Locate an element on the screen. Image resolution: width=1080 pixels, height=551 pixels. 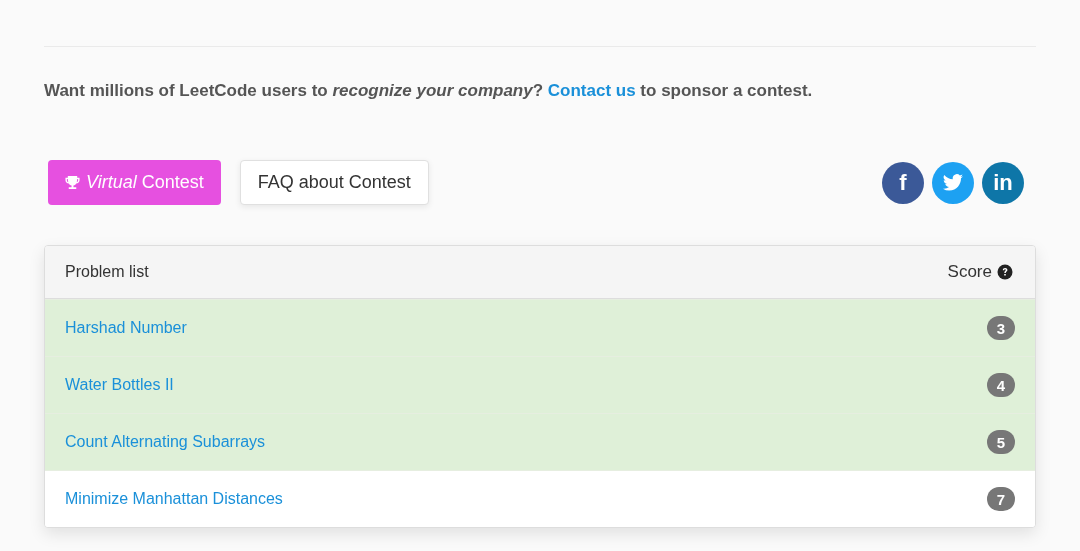
column-header: Problem list is located at coordinates (107, 272).